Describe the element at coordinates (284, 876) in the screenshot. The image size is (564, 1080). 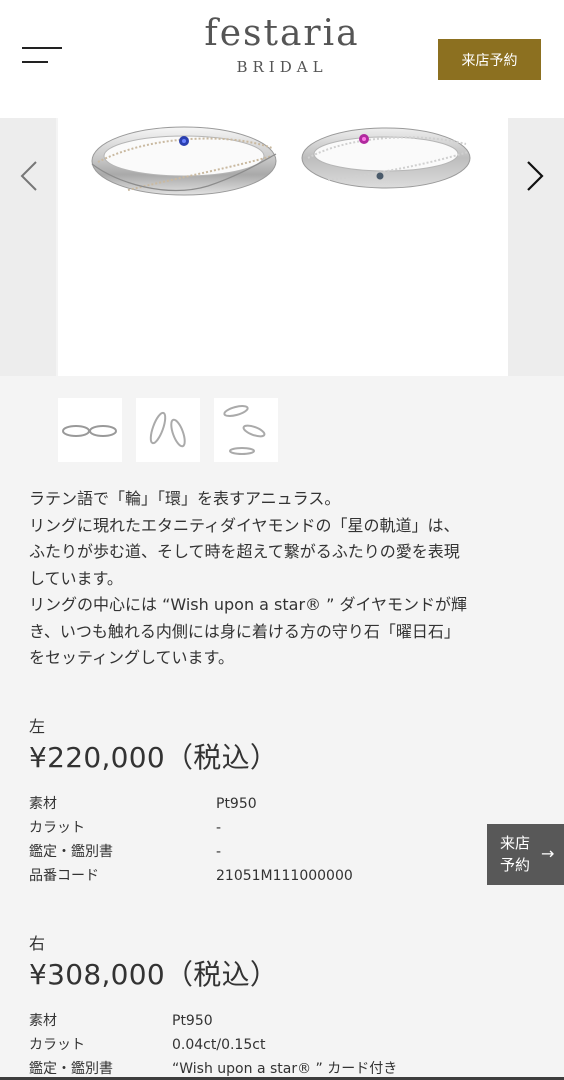
I see `spec-value: 21051M111000000` at that location.